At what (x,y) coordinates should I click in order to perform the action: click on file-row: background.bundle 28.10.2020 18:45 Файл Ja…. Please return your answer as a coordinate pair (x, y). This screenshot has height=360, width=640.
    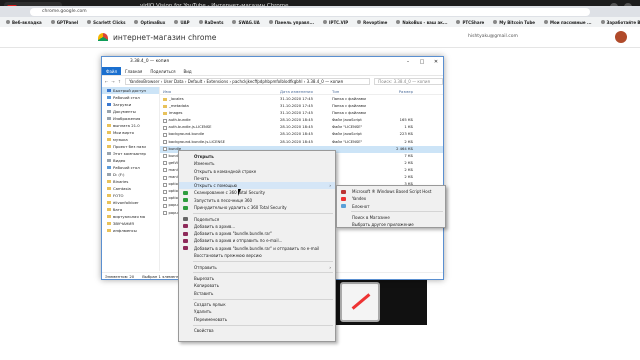
    Looking at the image, I should click on (301, 134).